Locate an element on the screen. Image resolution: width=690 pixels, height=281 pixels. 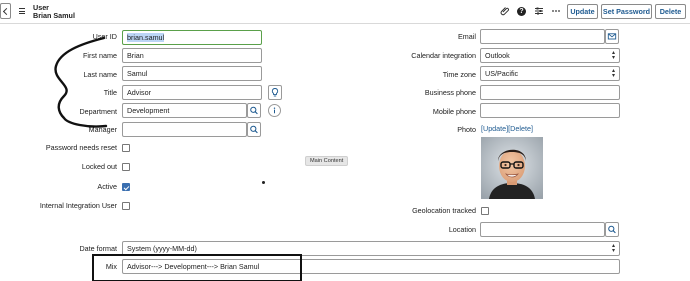
department-field: Development is located at coordinates (184, 110).